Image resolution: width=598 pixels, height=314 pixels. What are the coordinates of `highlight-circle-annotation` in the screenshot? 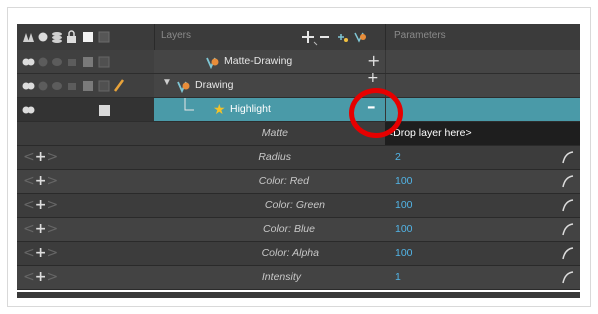 It's located at (376, 113).